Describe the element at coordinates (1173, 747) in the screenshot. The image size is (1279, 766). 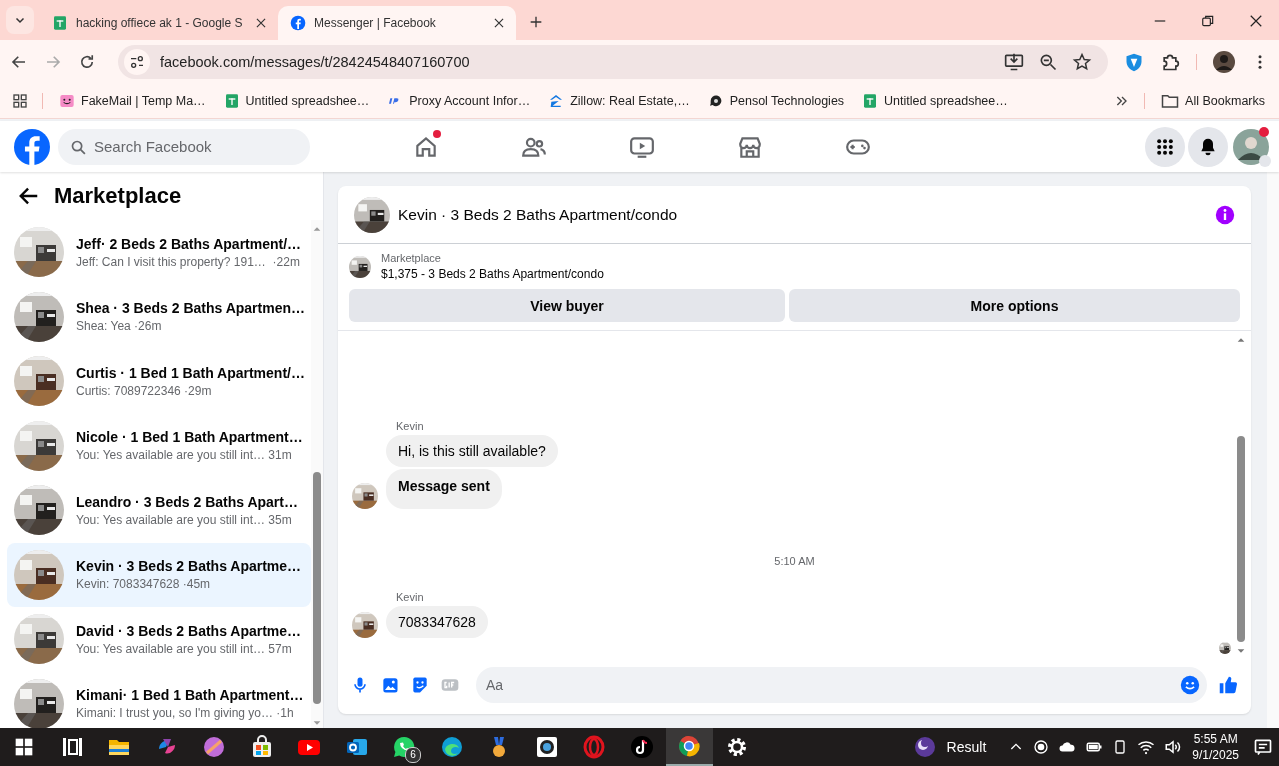
I see `volume-icon` at that location.